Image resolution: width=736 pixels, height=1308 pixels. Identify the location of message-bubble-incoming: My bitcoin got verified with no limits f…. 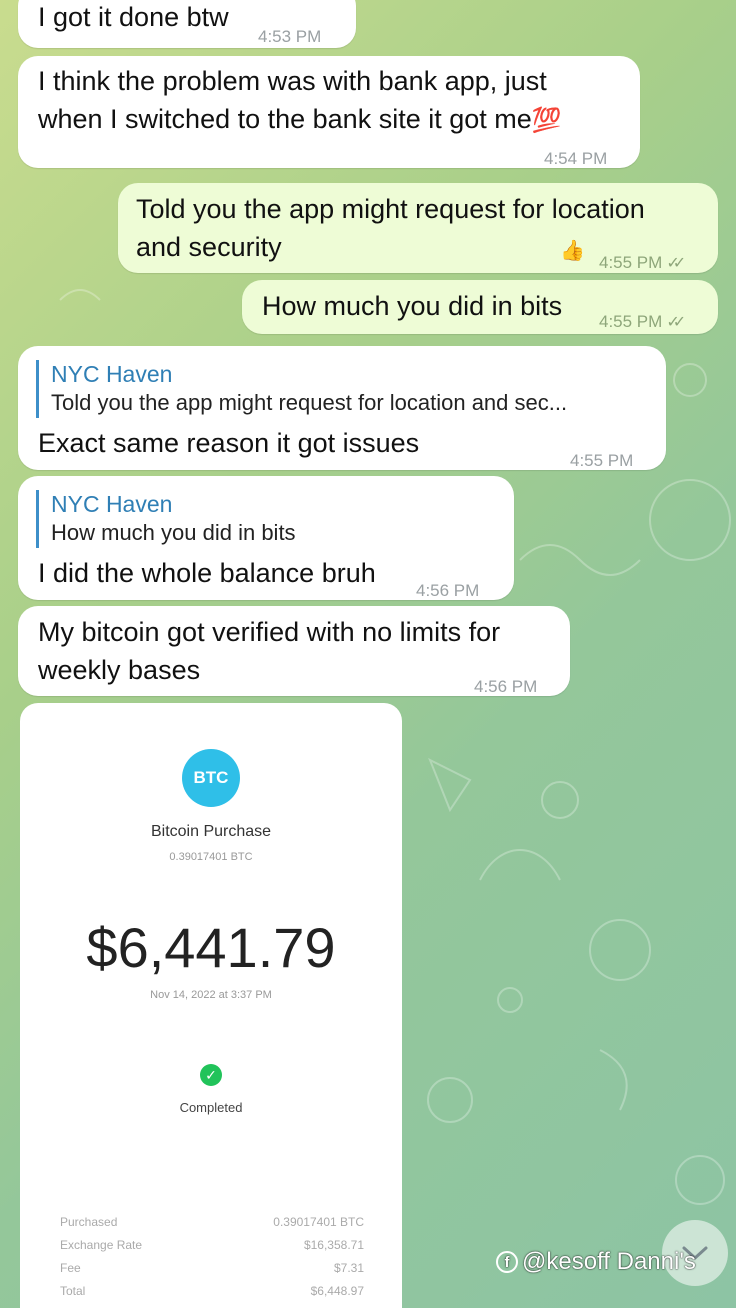
(294, 651).